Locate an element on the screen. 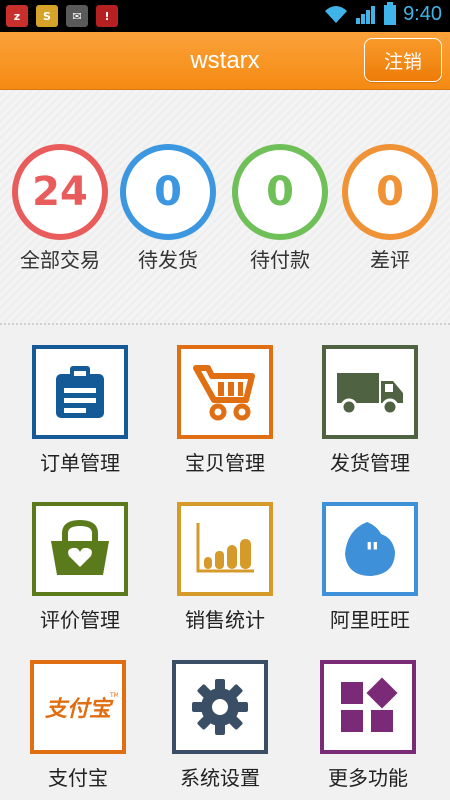 The height and width of the screenshot is (800, 450). menu-item-management: 宝贝管理 is located at coordinates (225, 410).